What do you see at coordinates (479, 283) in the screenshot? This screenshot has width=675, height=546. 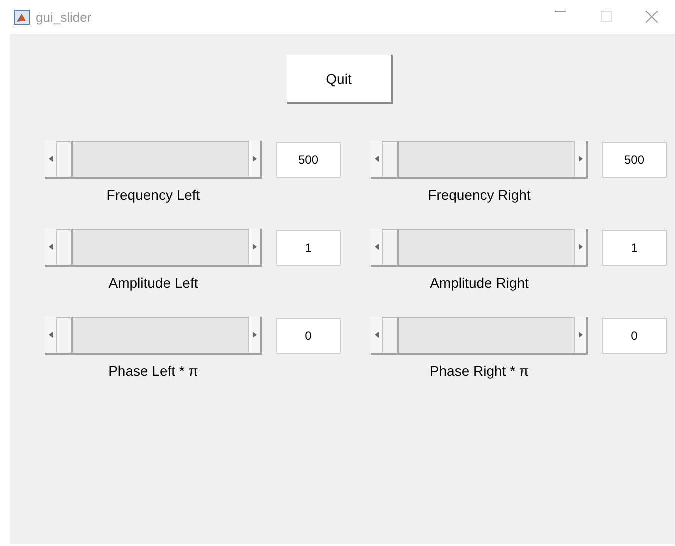 I see `slider-label: Amplitude Right` at bounding box center [479, 283].